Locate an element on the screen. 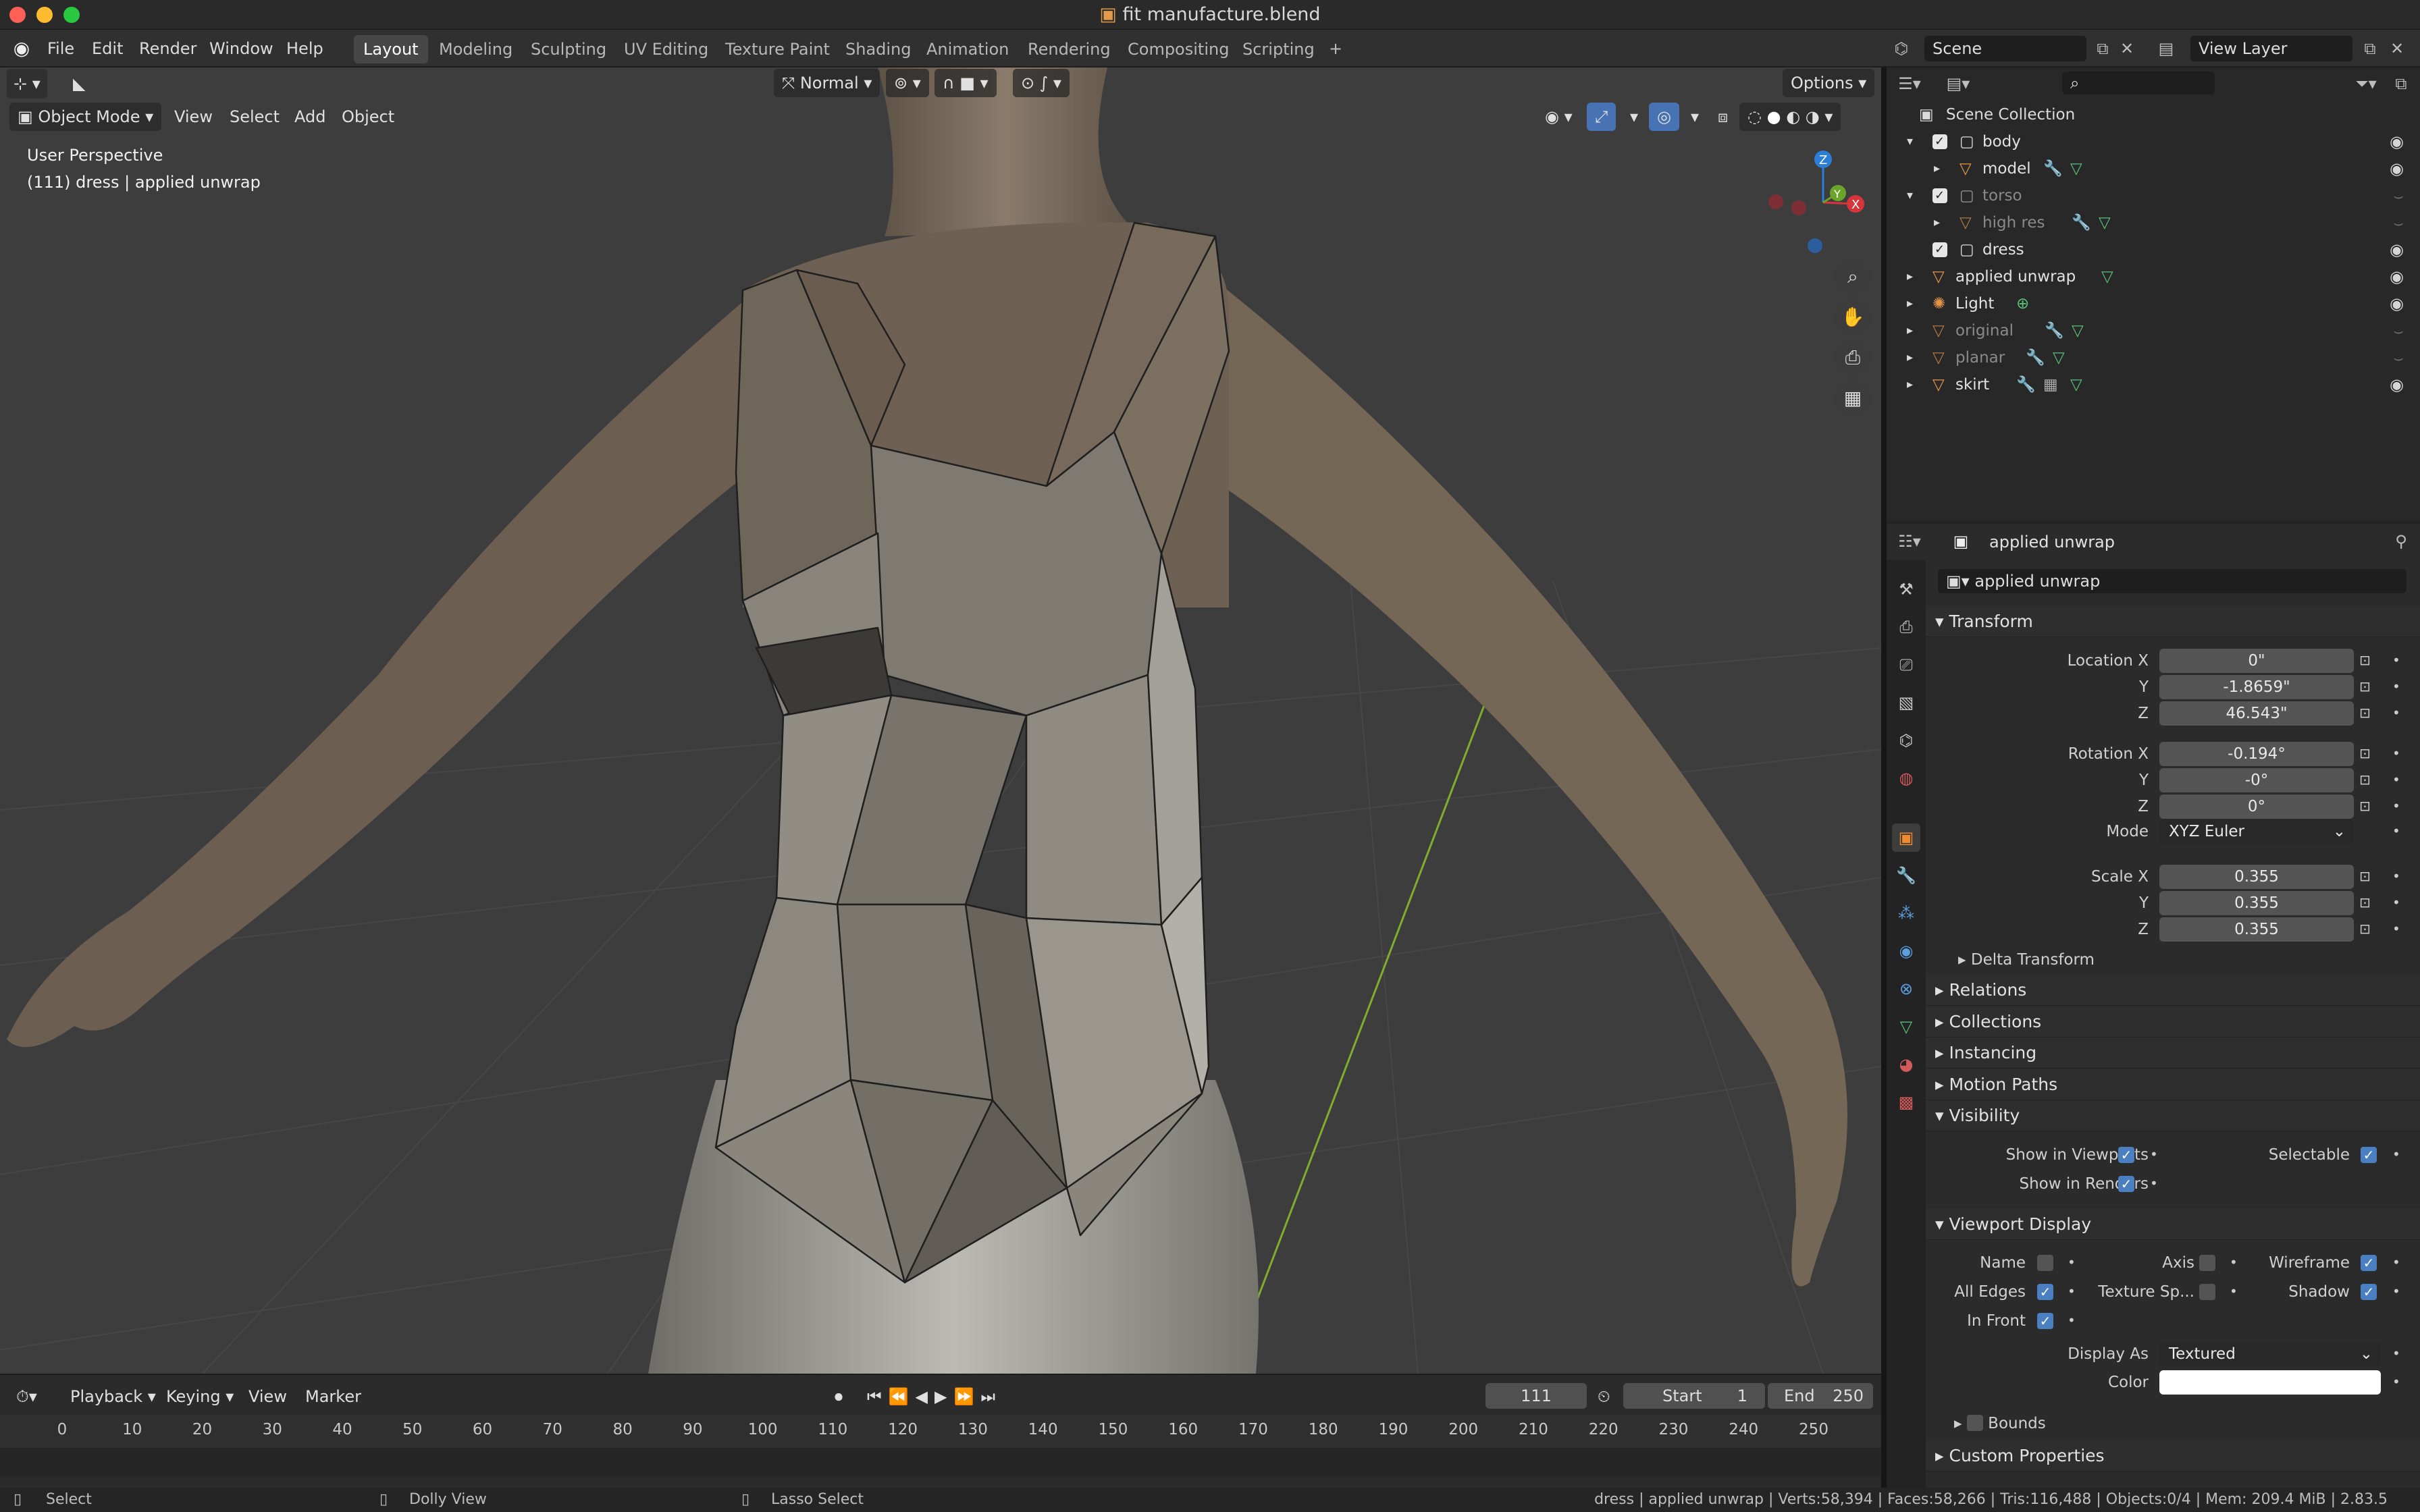  display-axis-checkbox is located at coordinates (2207, 1263).